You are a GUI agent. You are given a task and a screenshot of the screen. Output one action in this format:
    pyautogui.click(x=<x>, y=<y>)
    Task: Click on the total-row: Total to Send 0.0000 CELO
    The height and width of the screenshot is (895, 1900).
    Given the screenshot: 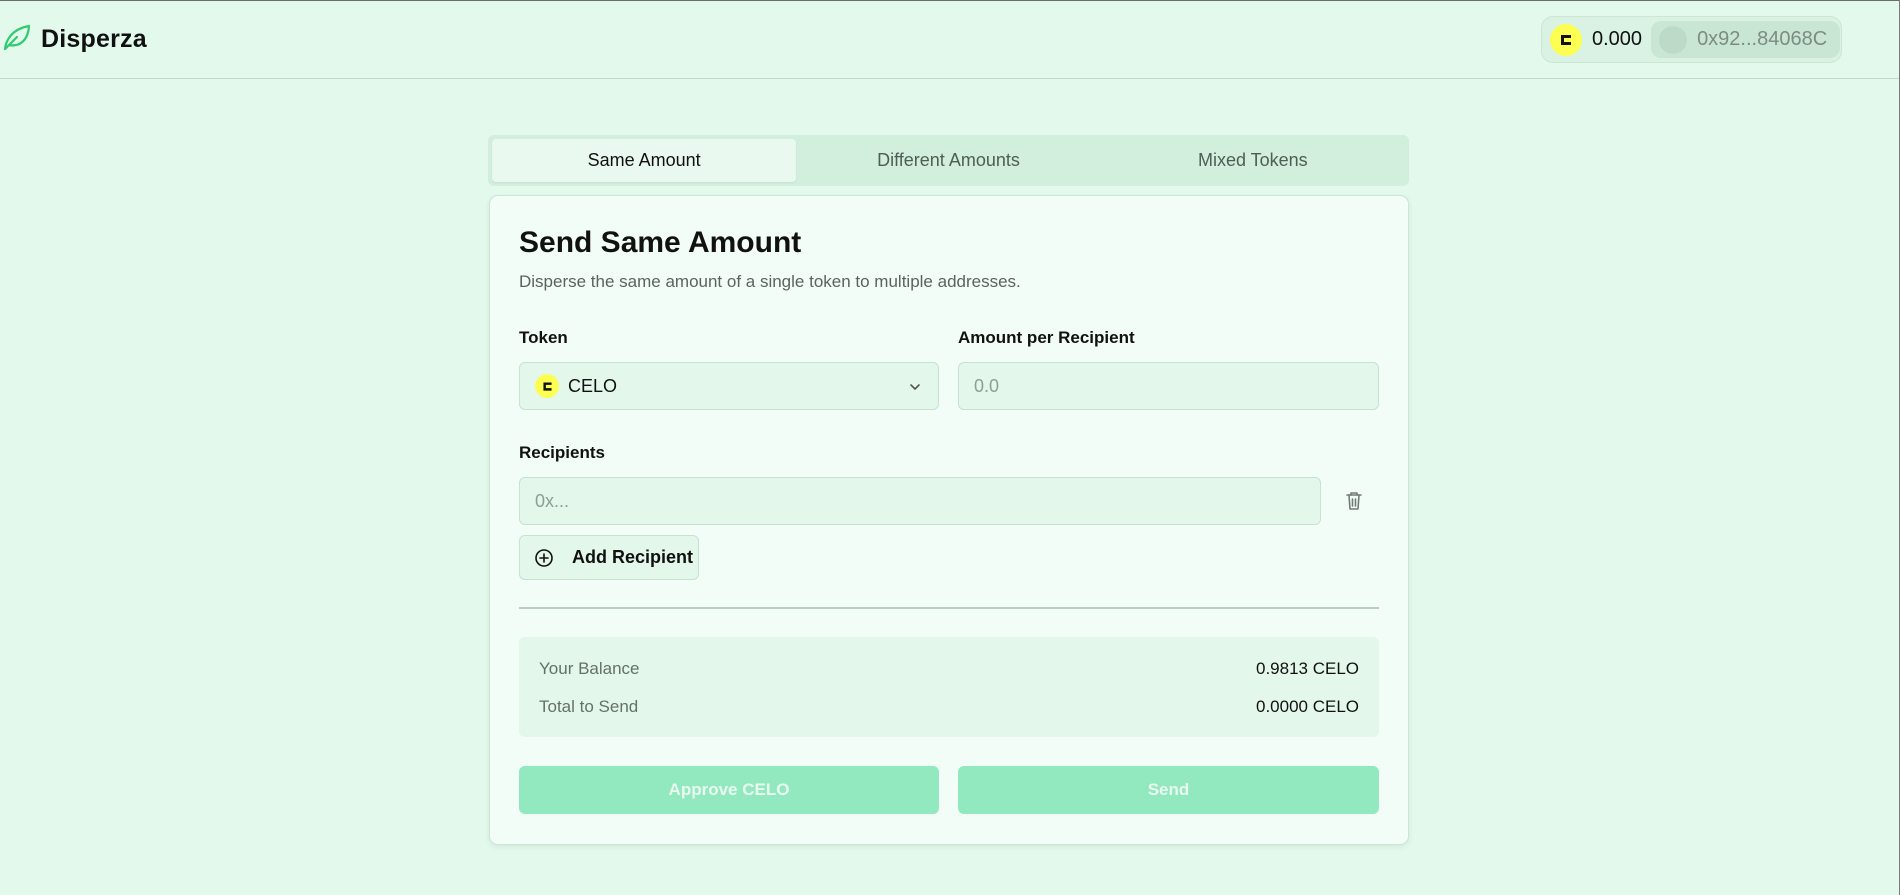 What is the action you would take?
    pyautogui.click(x=949, y=707)
    